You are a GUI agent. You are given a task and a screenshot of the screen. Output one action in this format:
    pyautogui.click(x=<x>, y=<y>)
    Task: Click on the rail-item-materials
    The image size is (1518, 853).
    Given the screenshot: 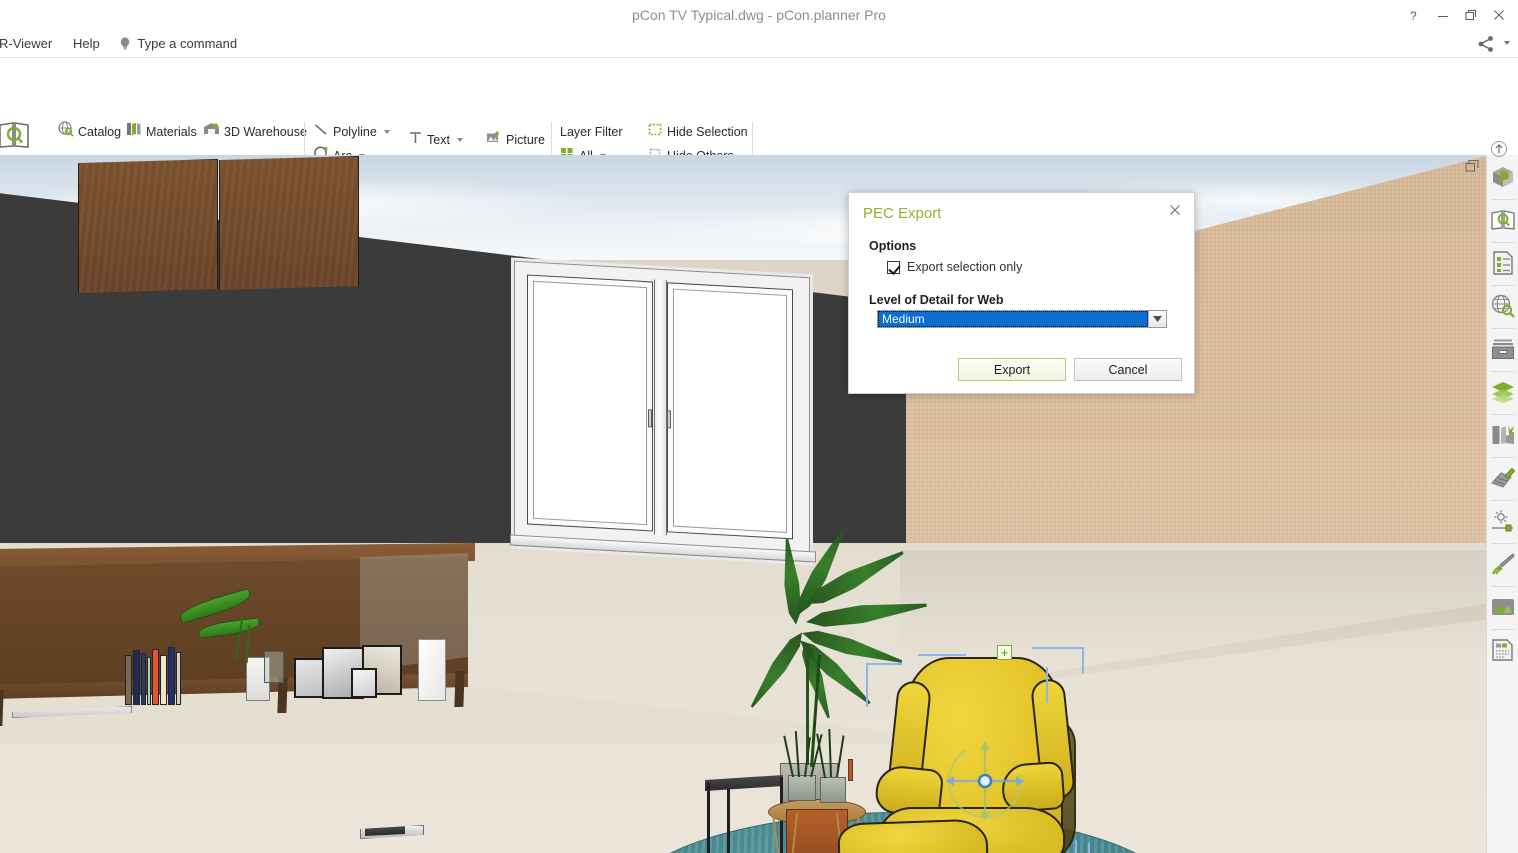 What is the action you would take?
    pyautogui.click(x=1503, y=436)
    